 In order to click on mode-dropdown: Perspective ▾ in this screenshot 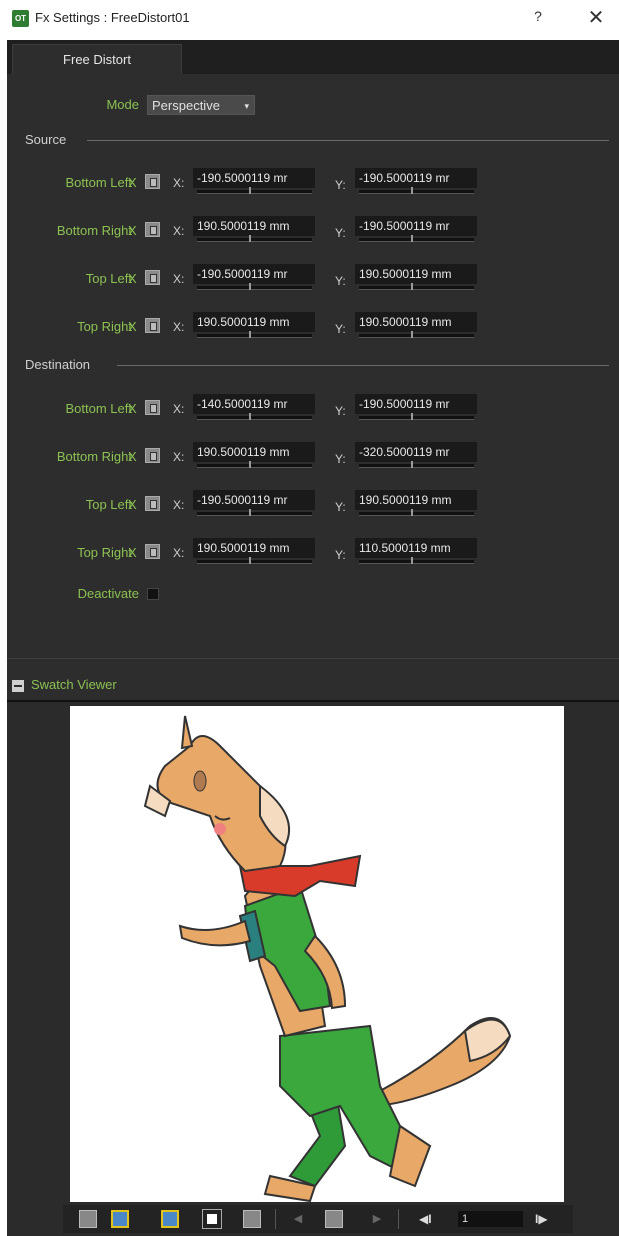, I will do `click(201, 105)`.